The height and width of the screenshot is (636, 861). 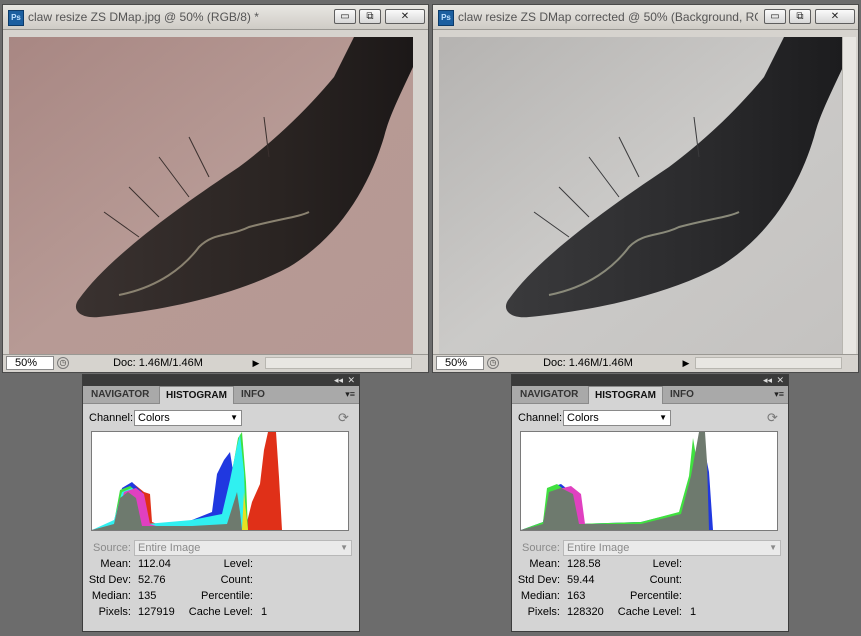 What do you see at coordinates (585, 612) in the screenshot?
I see `pixels-value: 128320` at bounding box center [585, 612].